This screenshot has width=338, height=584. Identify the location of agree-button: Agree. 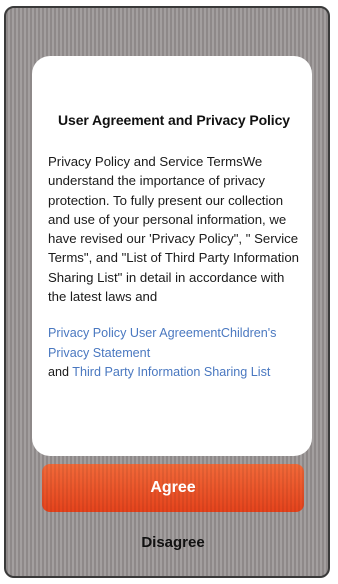
(173, 488).